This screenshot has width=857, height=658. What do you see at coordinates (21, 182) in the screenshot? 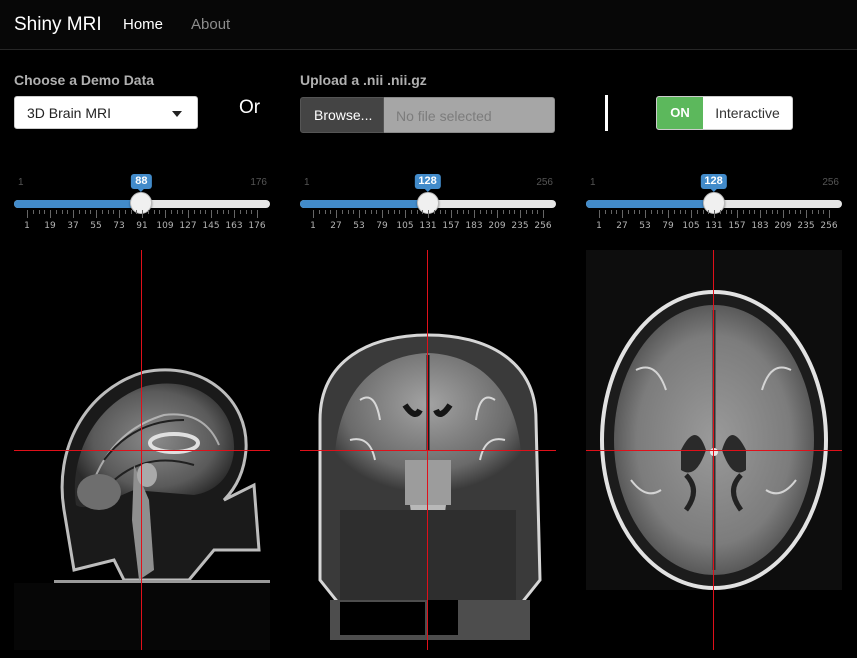
I see `slider-min: 1` at bounding box center [21, 182].